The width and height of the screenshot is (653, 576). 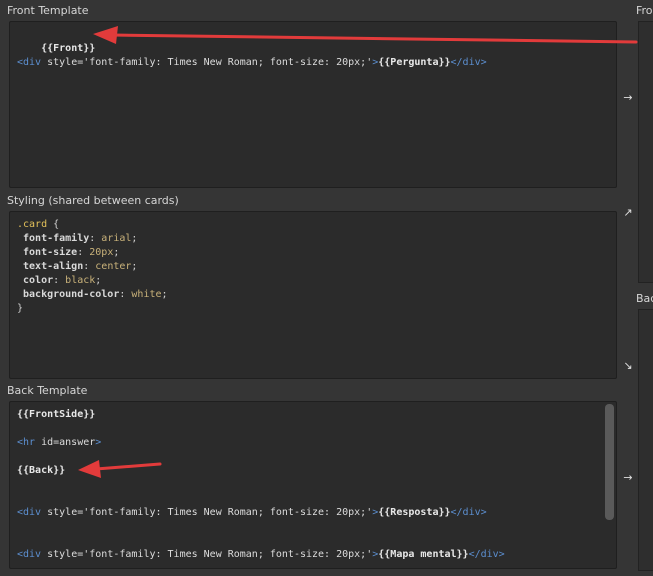 I want to click on preview-column: Fro → ↗ ↘ Bac →, so click(x=635, y=288).